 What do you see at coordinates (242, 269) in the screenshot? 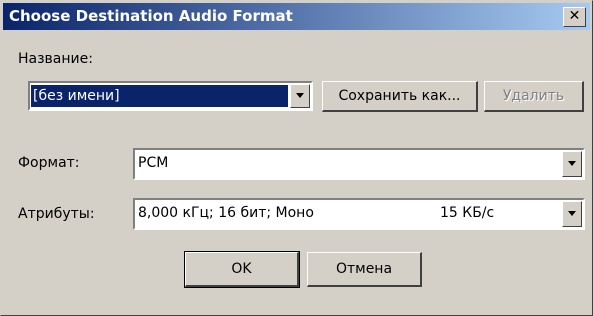
I see `ok-button: OK` at bounding box center [242, 269].